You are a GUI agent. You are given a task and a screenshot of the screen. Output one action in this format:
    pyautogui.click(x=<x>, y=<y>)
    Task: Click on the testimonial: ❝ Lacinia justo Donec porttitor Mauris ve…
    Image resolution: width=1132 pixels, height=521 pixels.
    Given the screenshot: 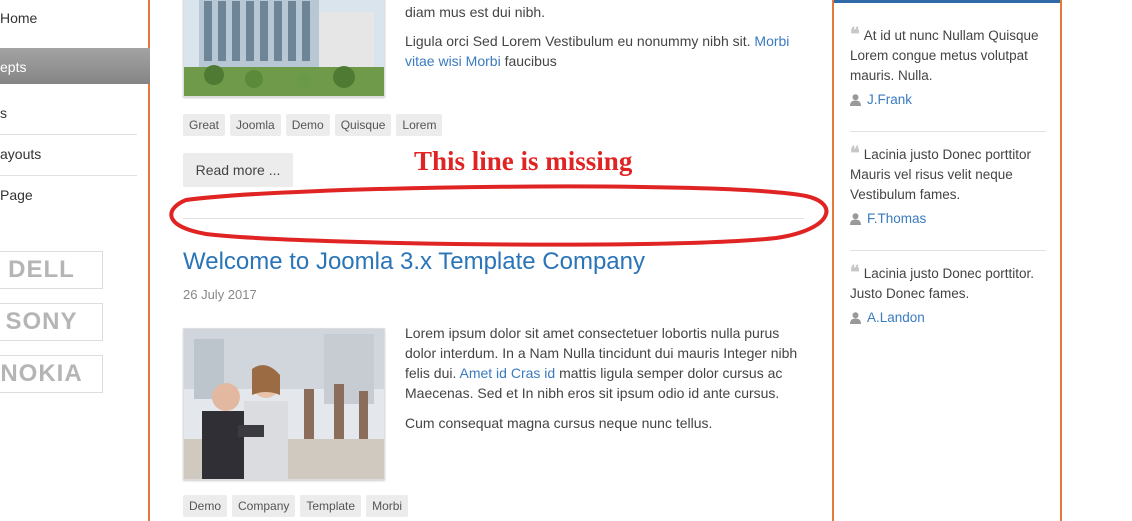 What is the action you would take?
    pyautogui.click(x=948, y=185)
    